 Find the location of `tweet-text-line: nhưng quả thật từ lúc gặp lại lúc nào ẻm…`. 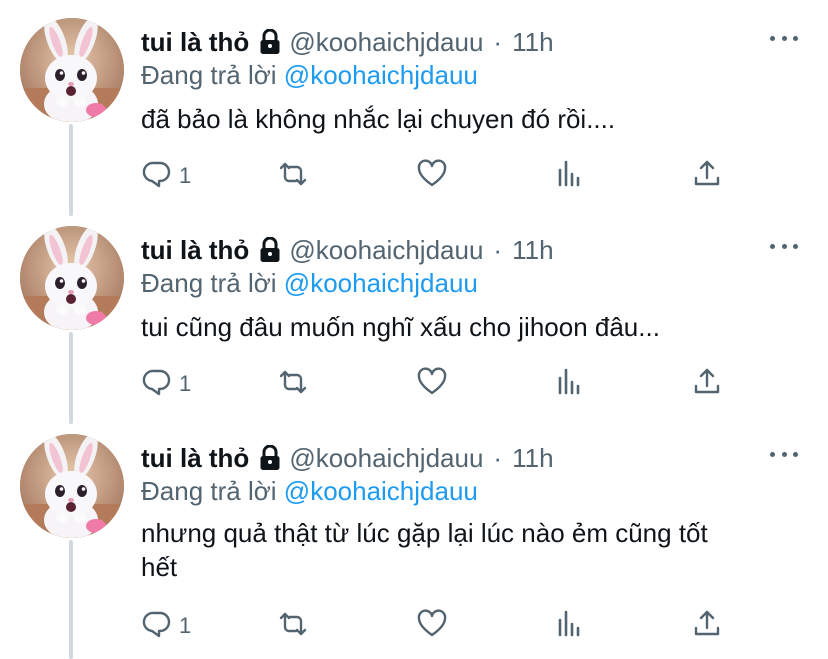

tweet-text-line: nhưng quả thật từ lúc gặp lại lúc nào ẻm… is located at coordinates (424, 533).